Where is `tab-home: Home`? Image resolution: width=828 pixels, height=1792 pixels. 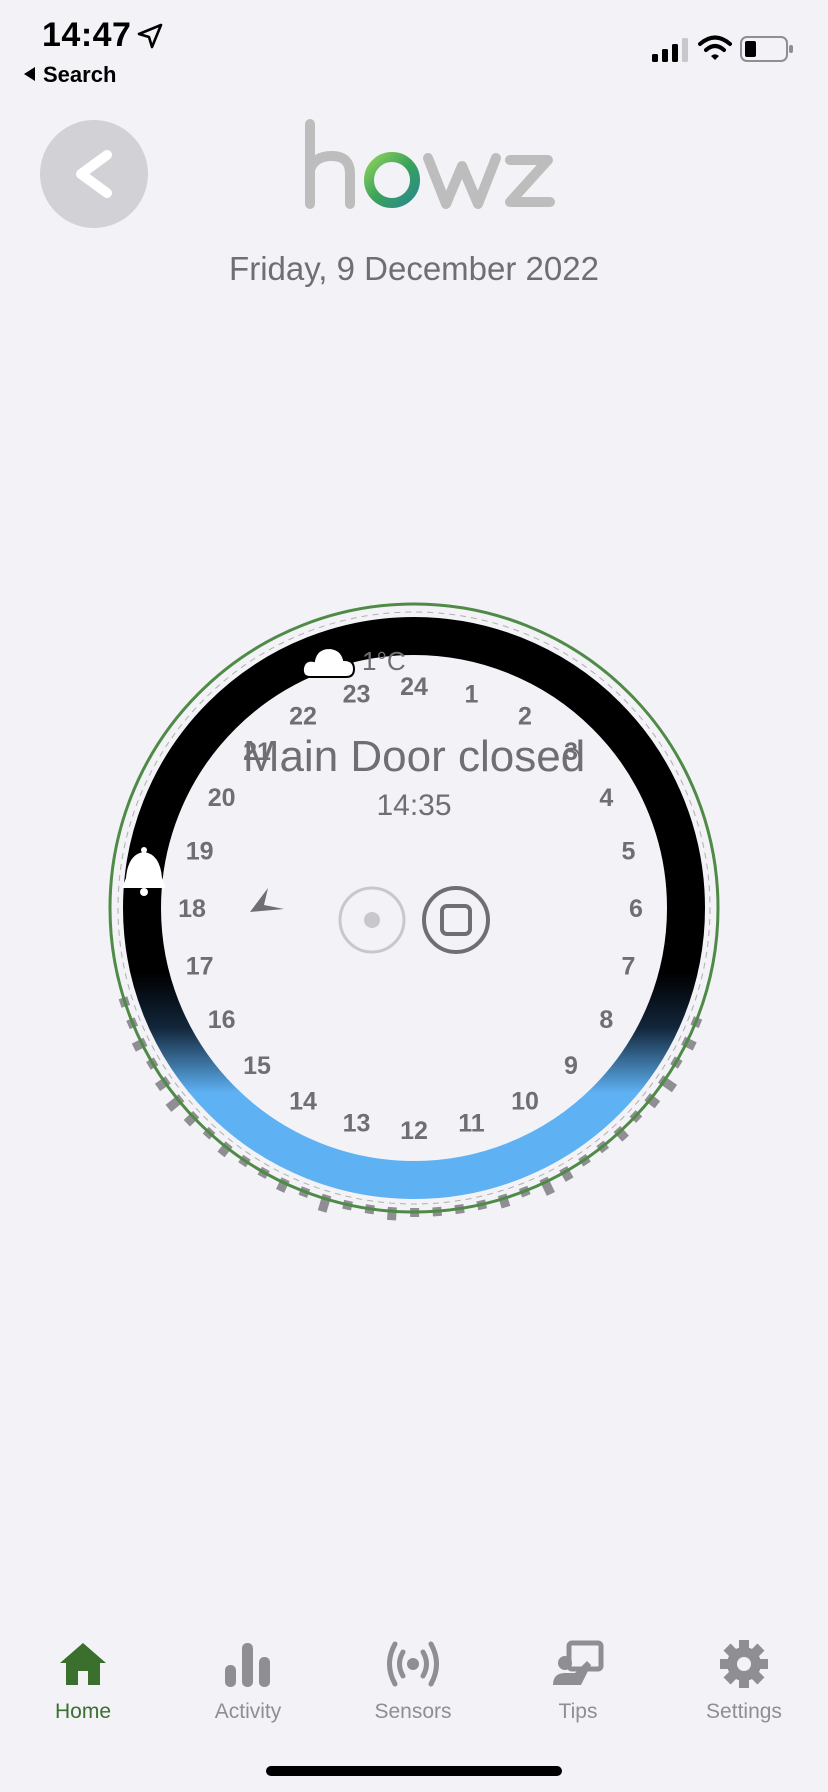 tab-home: Home is located at coordinates (83, 1675).